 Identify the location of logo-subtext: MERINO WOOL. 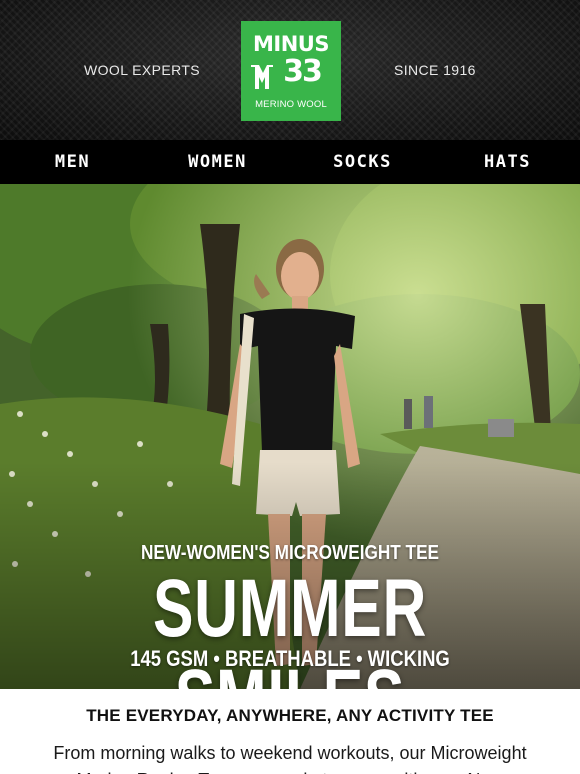
(291, 104).